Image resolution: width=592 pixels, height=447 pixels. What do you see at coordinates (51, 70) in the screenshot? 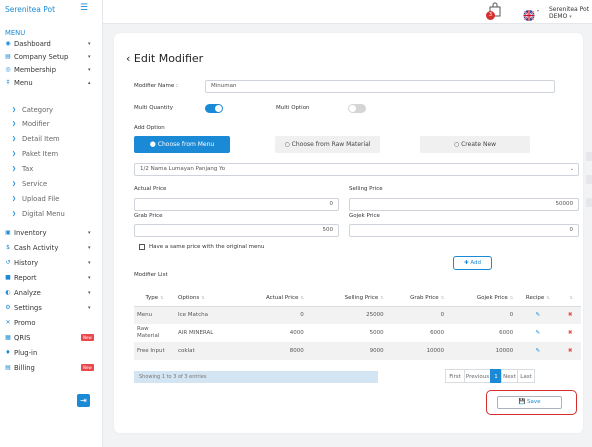
I see `sidebar-item-membership: ◎ Membership ▾` at bounding box center [51, 70].